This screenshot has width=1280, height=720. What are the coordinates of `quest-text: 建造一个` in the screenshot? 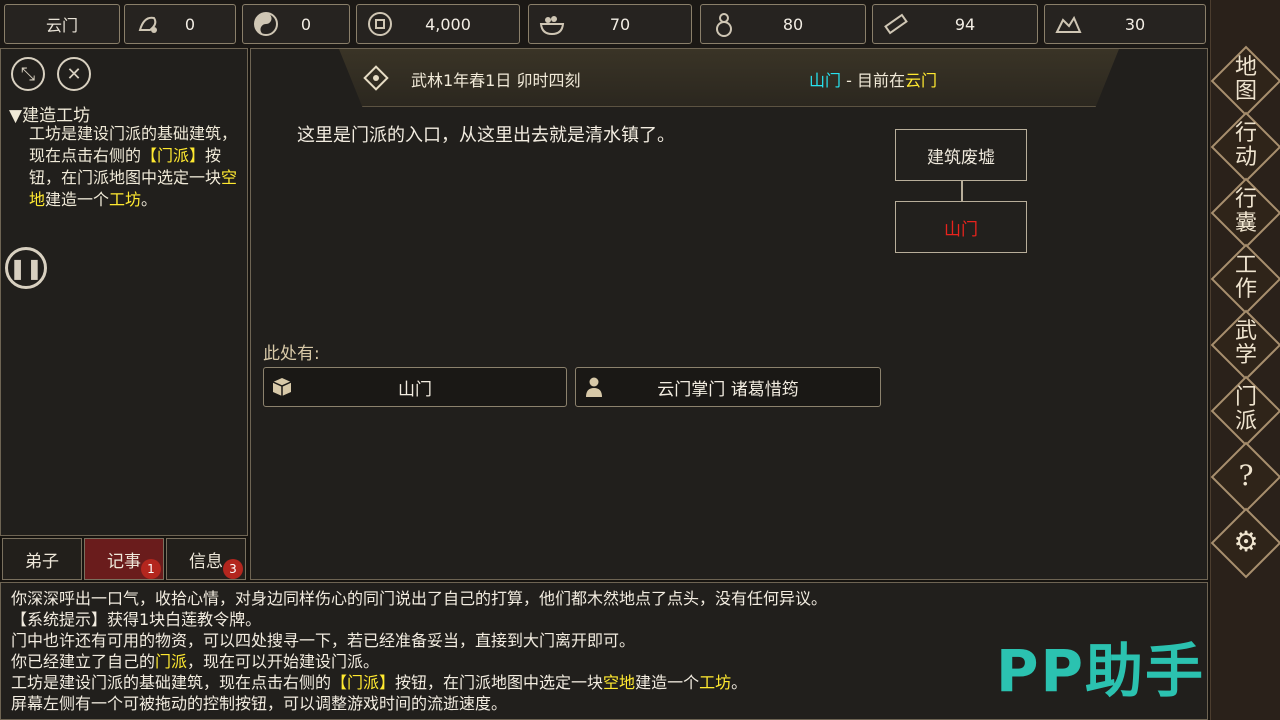 It's located at (77, 199).